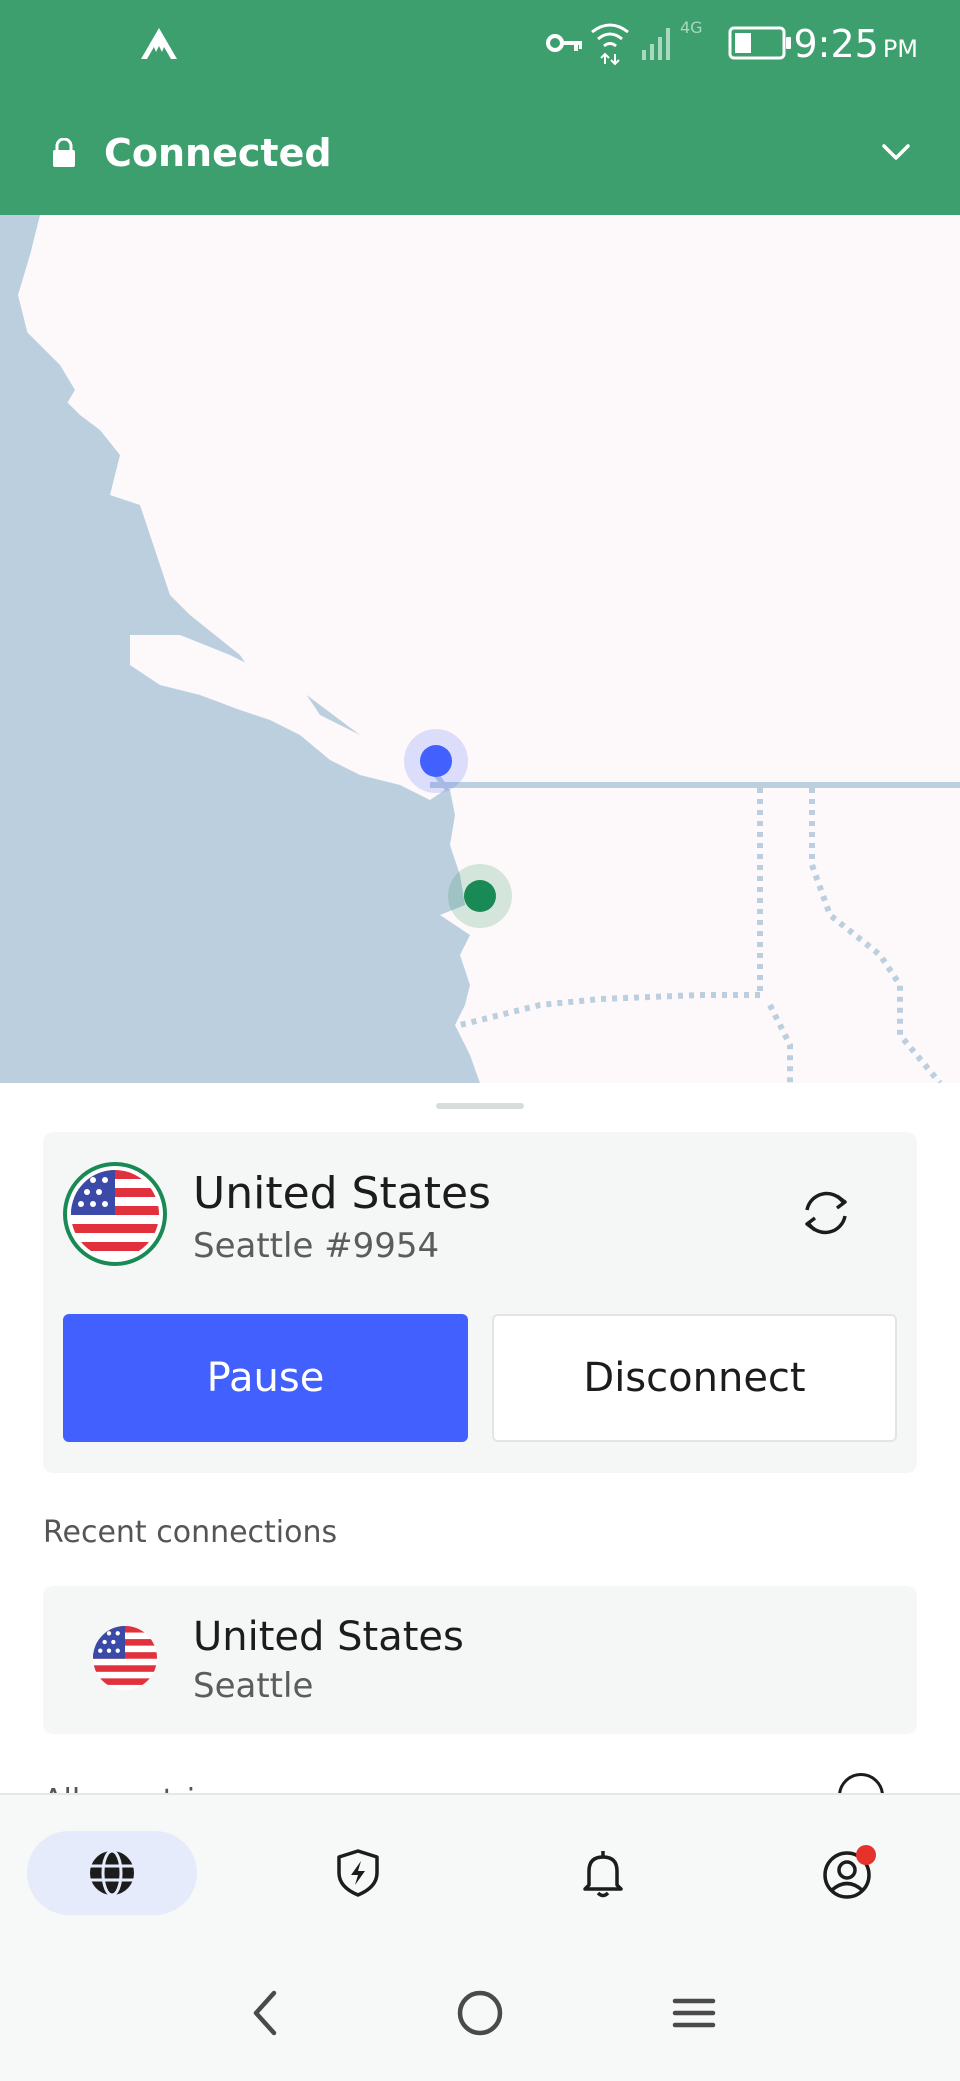  I want to click on sheet-drag-handle, so click(480, 1106).